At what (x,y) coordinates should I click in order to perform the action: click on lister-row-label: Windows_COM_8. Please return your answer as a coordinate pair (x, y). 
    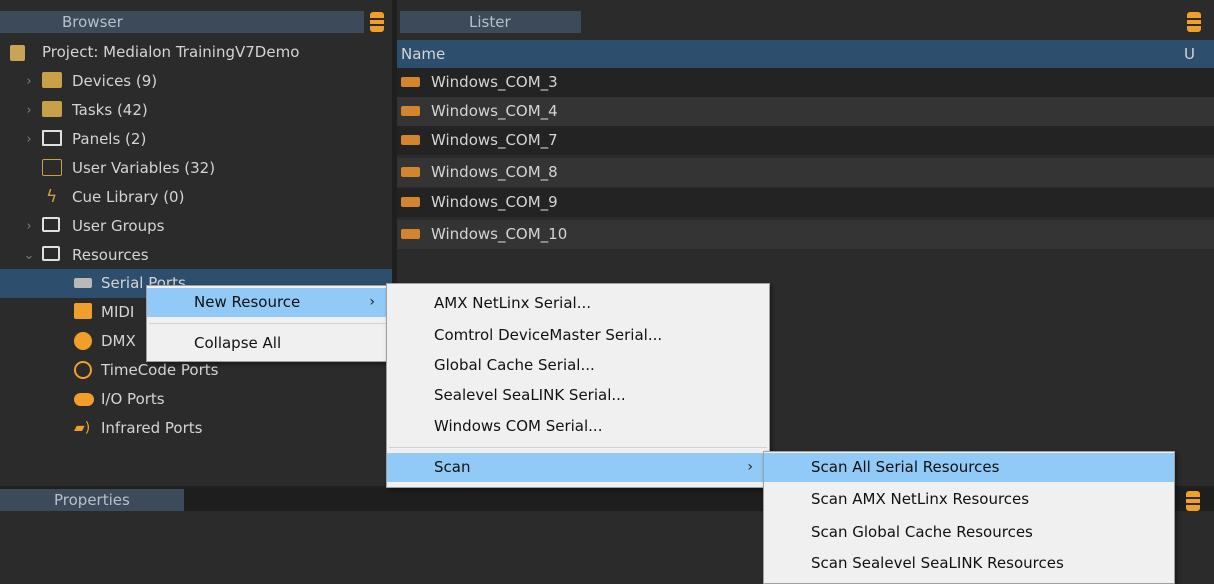
    Looking at the image, I should click on (494, 172).